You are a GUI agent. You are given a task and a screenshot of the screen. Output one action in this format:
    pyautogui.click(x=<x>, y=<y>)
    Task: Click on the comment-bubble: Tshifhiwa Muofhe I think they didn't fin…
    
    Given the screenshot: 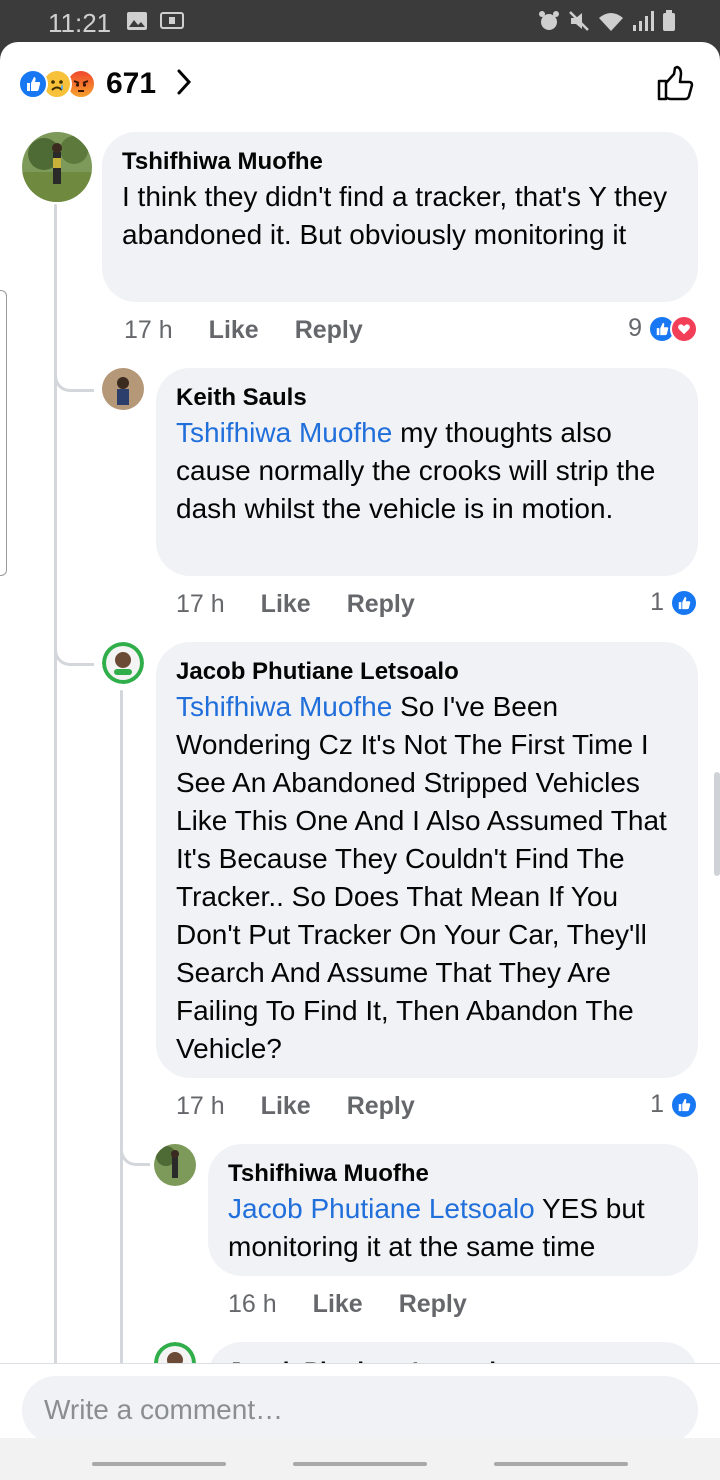 What is the action you would take?
    pyautogui.click(x=400, y=217)
    